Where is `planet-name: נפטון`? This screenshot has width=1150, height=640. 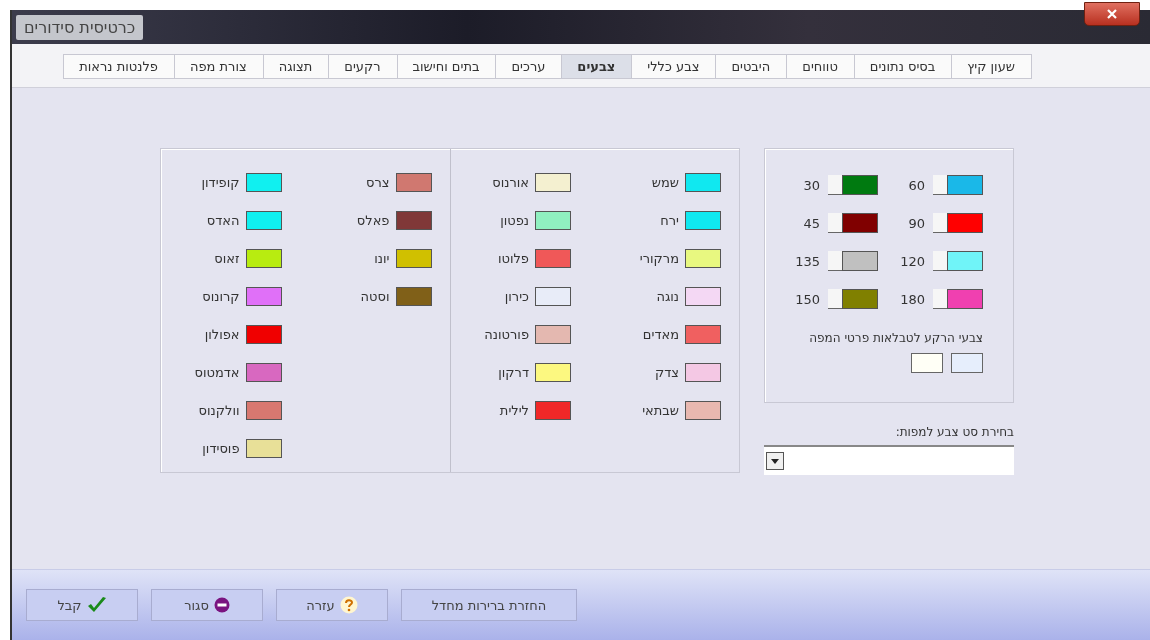 planet-name: נפטון is located at coordinates (514, 220).